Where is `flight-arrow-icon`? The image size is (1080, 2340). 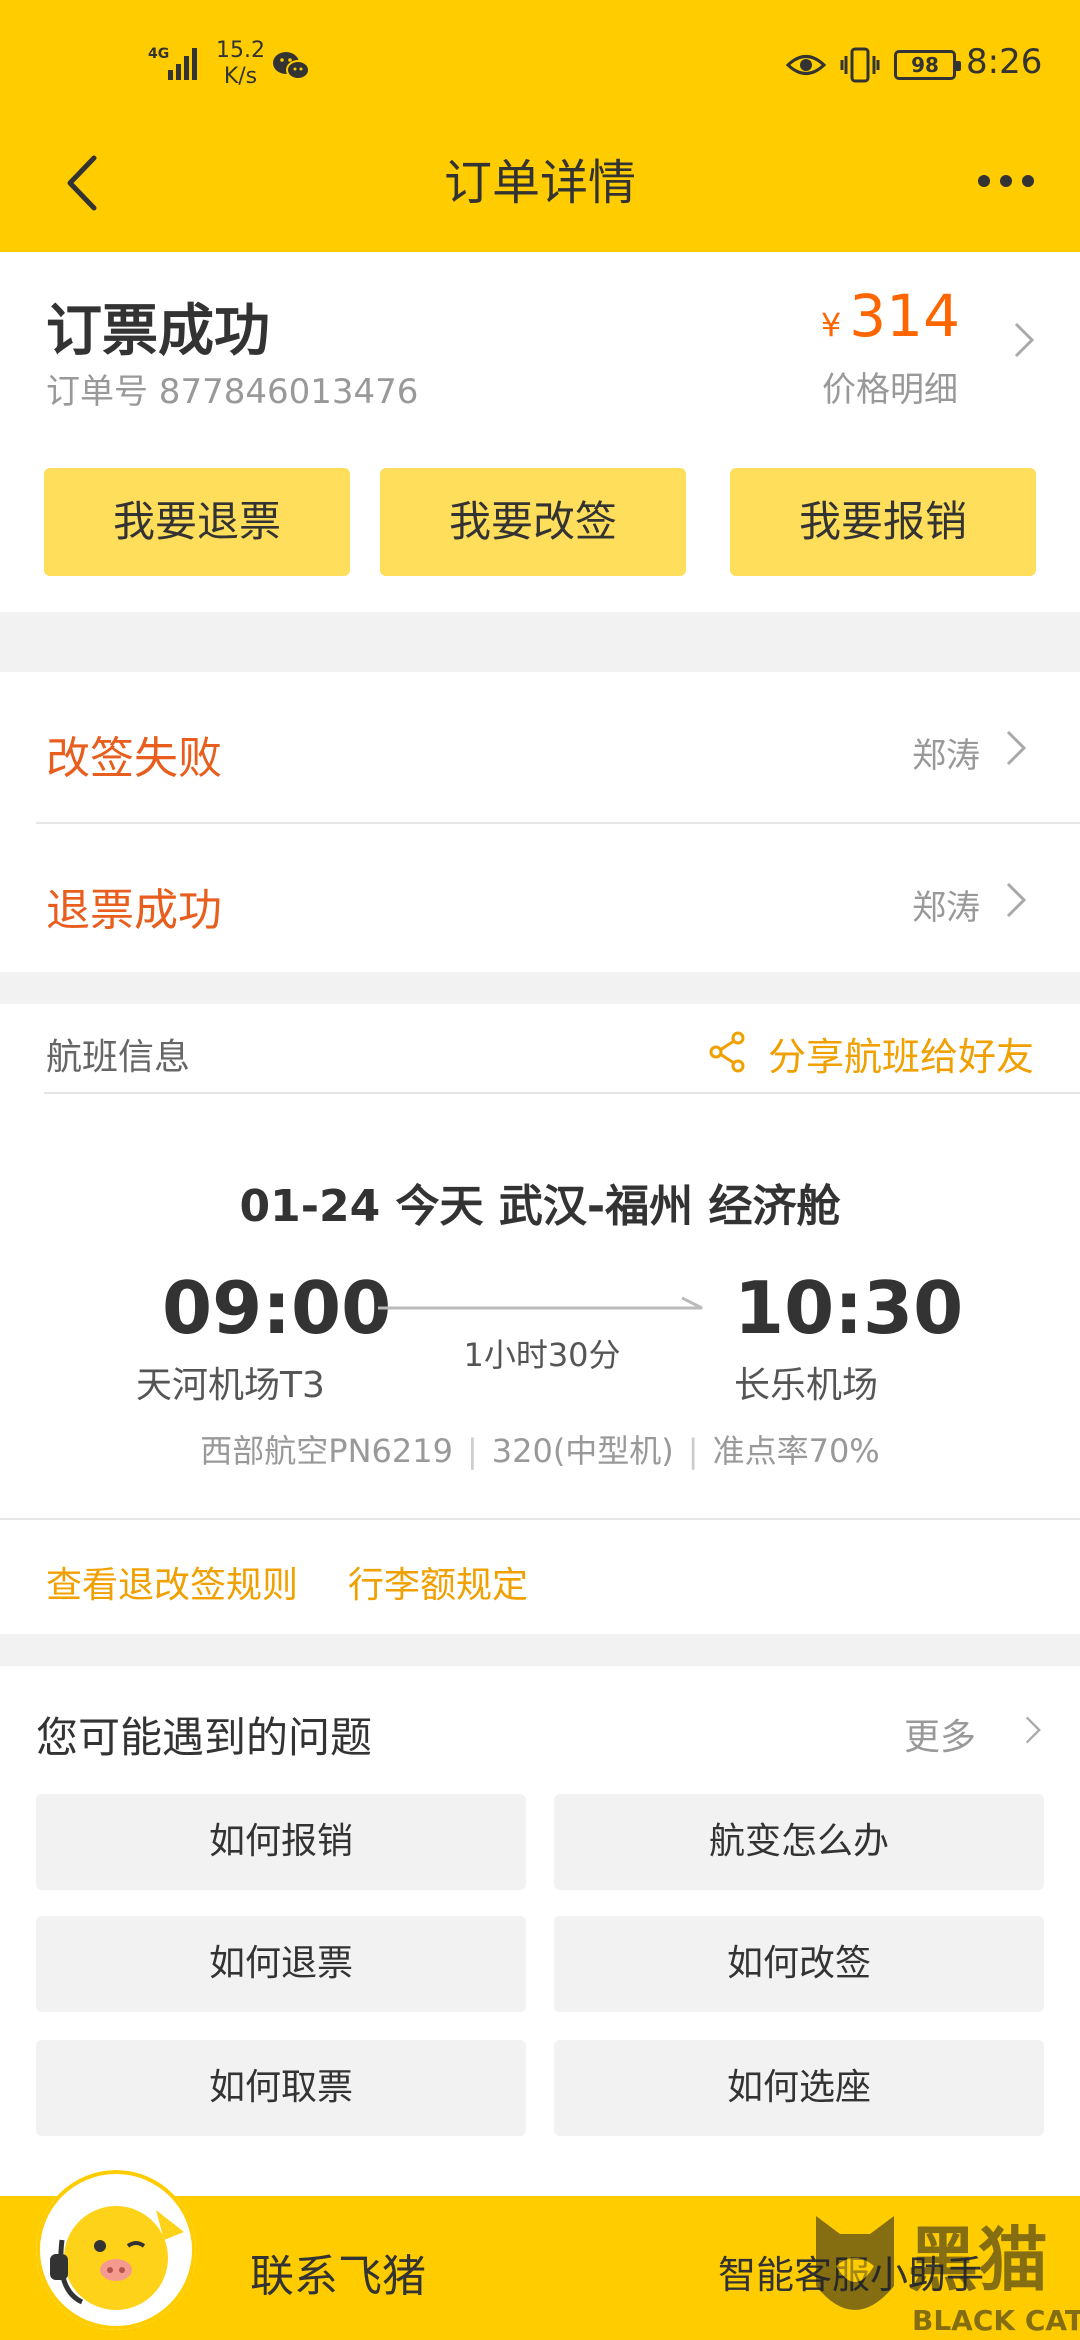
flight-arrow-icon is located at coordinates (540, 1303).